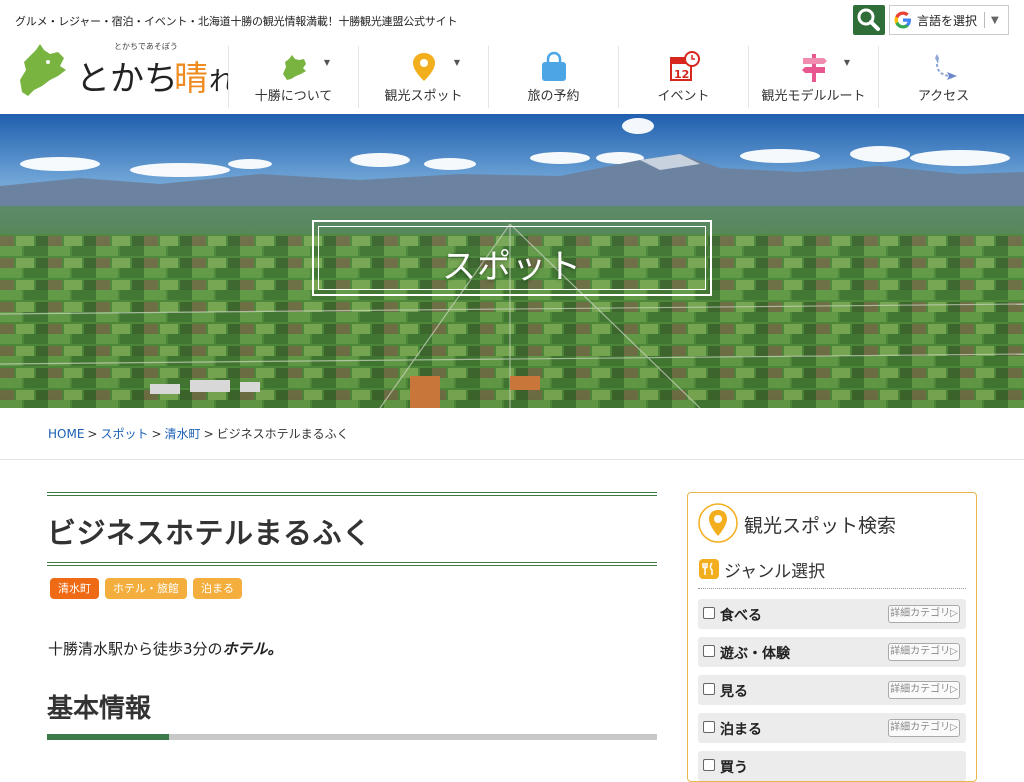 Image resolution: width=1024 pixels, height=782 pixels. I want to click on spot-description: 十勝清水駅から徒歩3分のホテル。, so click(165, 648).